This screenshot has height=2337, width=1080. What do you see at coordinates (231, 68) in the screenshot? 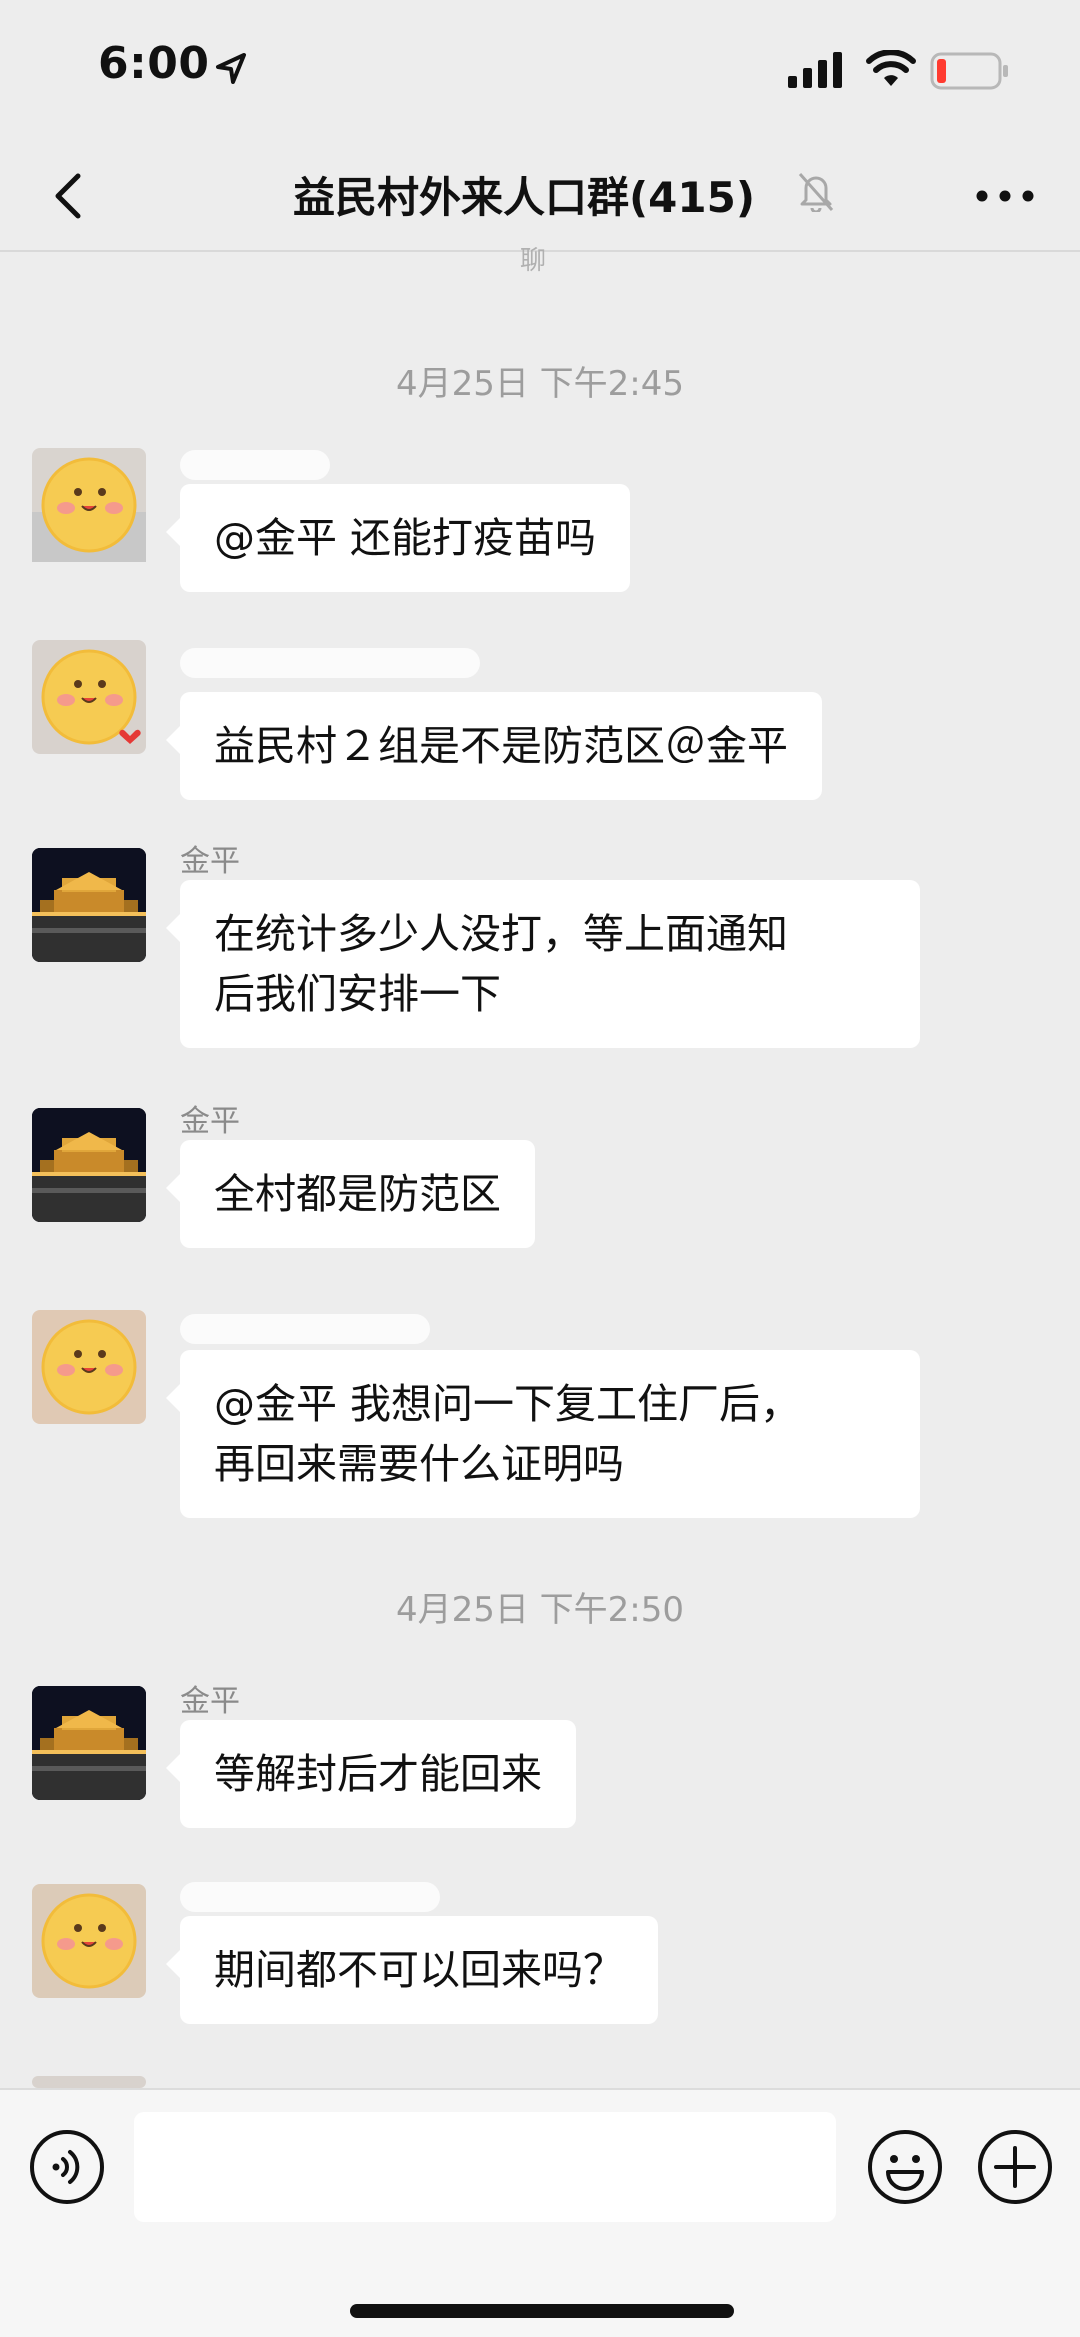
I see `location-arrow-icon` at bounding box center [231, 68].